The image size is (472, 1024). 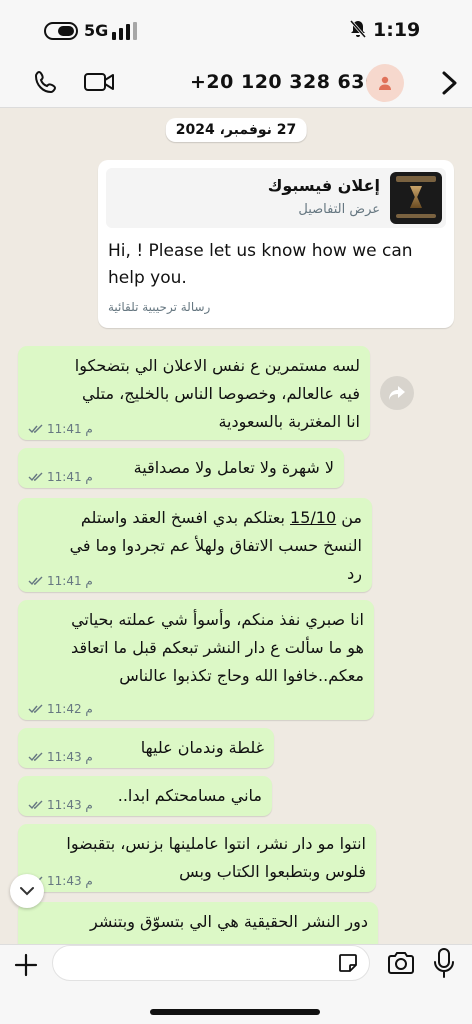 I want to click on message-bubble: ماني مسامحتكم ابدا.. 11:43 م, so click(x=145, y=796).